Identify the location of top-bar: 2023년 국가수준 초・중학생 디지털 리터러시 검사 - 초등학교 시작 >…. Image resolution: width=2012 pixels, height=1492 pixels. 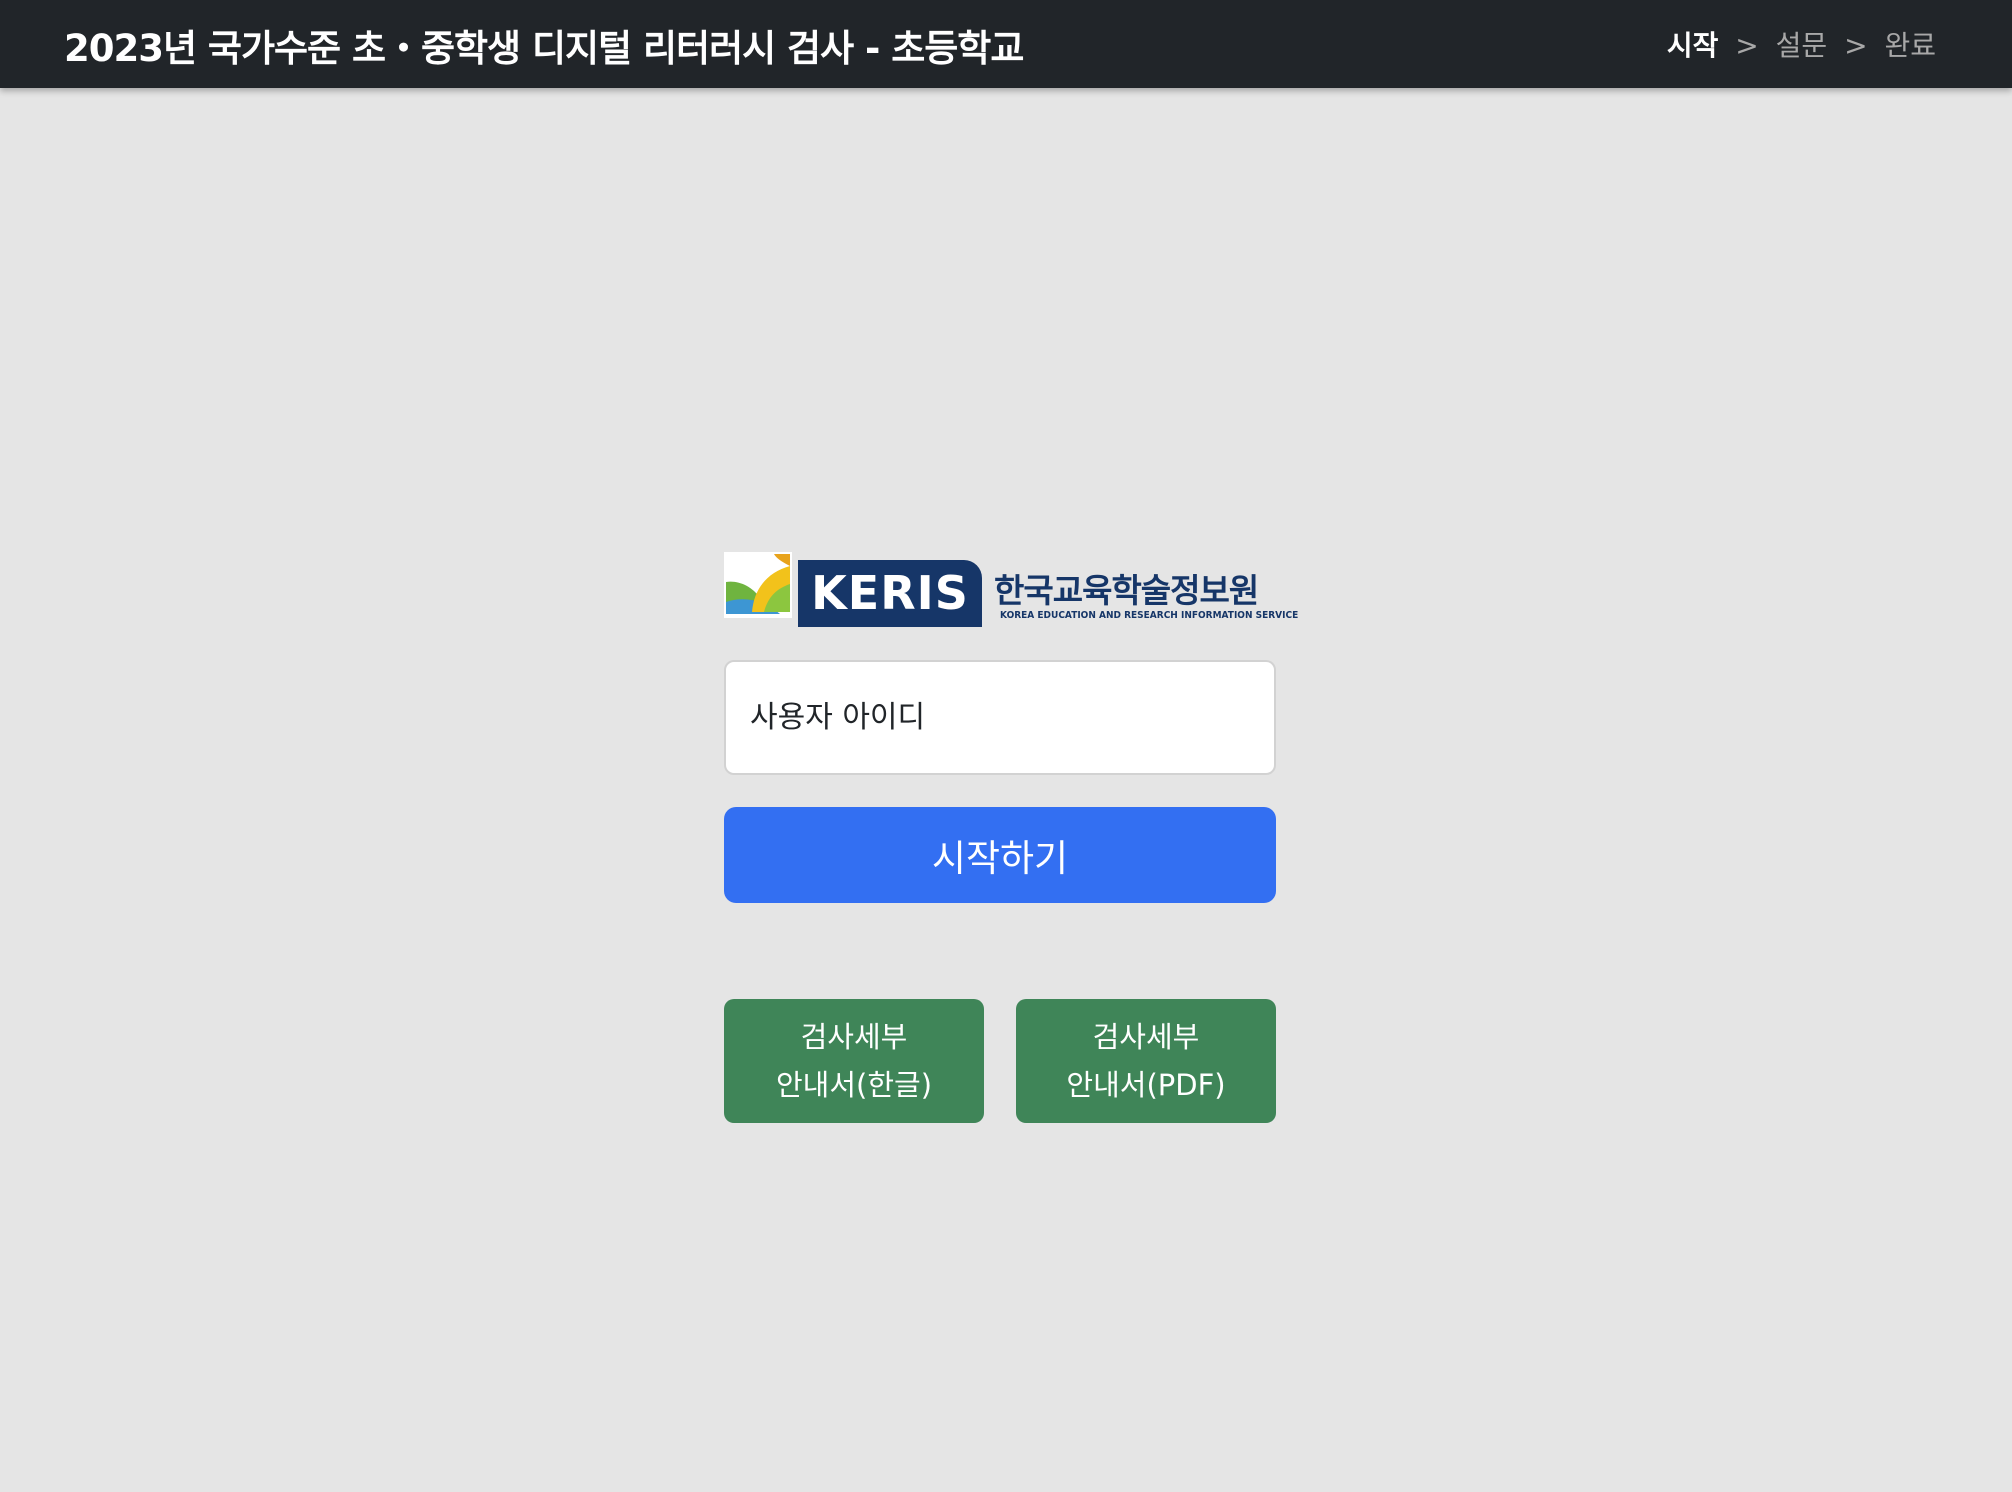
(1006, 44).